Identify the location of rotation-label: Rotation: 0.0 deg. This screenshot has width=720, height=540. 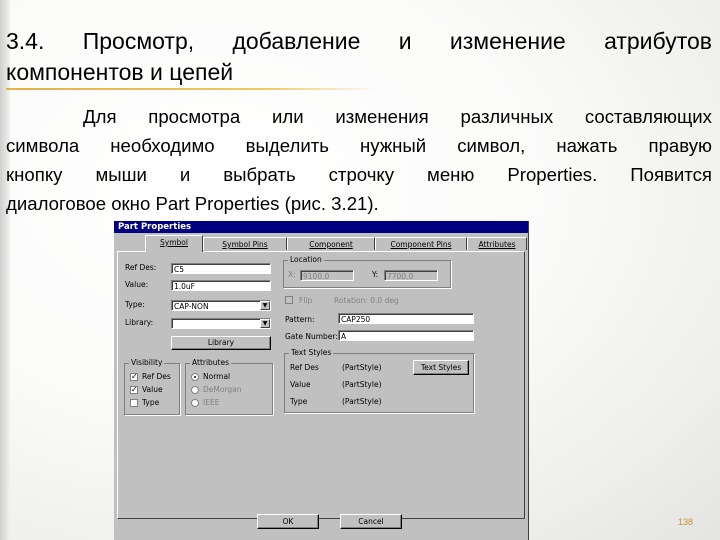
(366, 300).